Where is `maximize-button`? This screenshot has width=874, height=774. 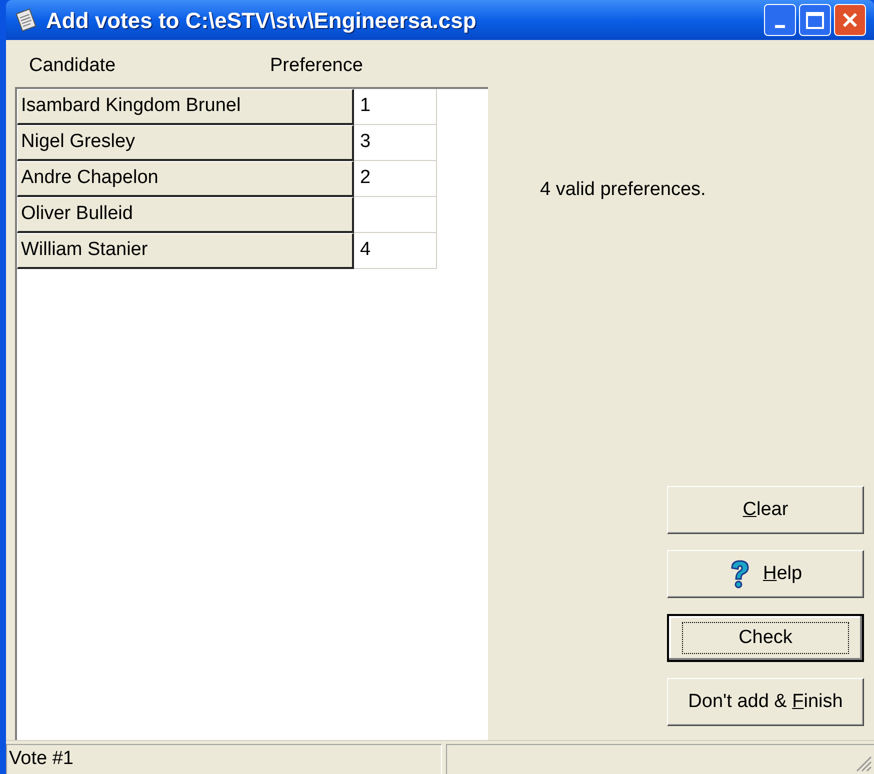
maximize-button is located at coordinates (815, 20).